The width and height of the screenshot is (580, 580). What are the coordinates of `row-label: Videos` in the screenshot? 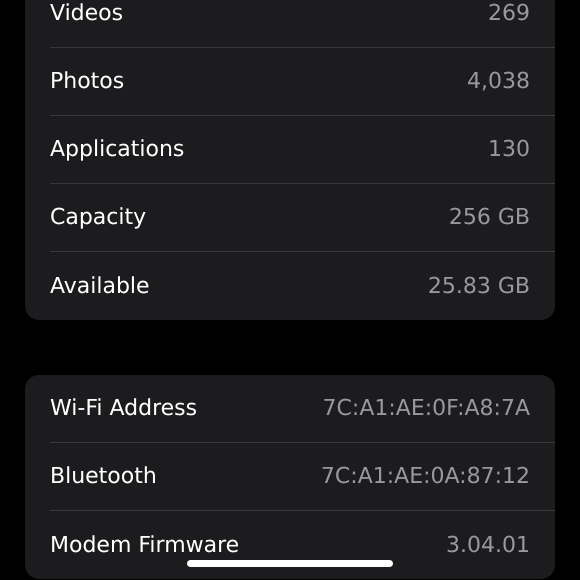 It's located at (87, 13).